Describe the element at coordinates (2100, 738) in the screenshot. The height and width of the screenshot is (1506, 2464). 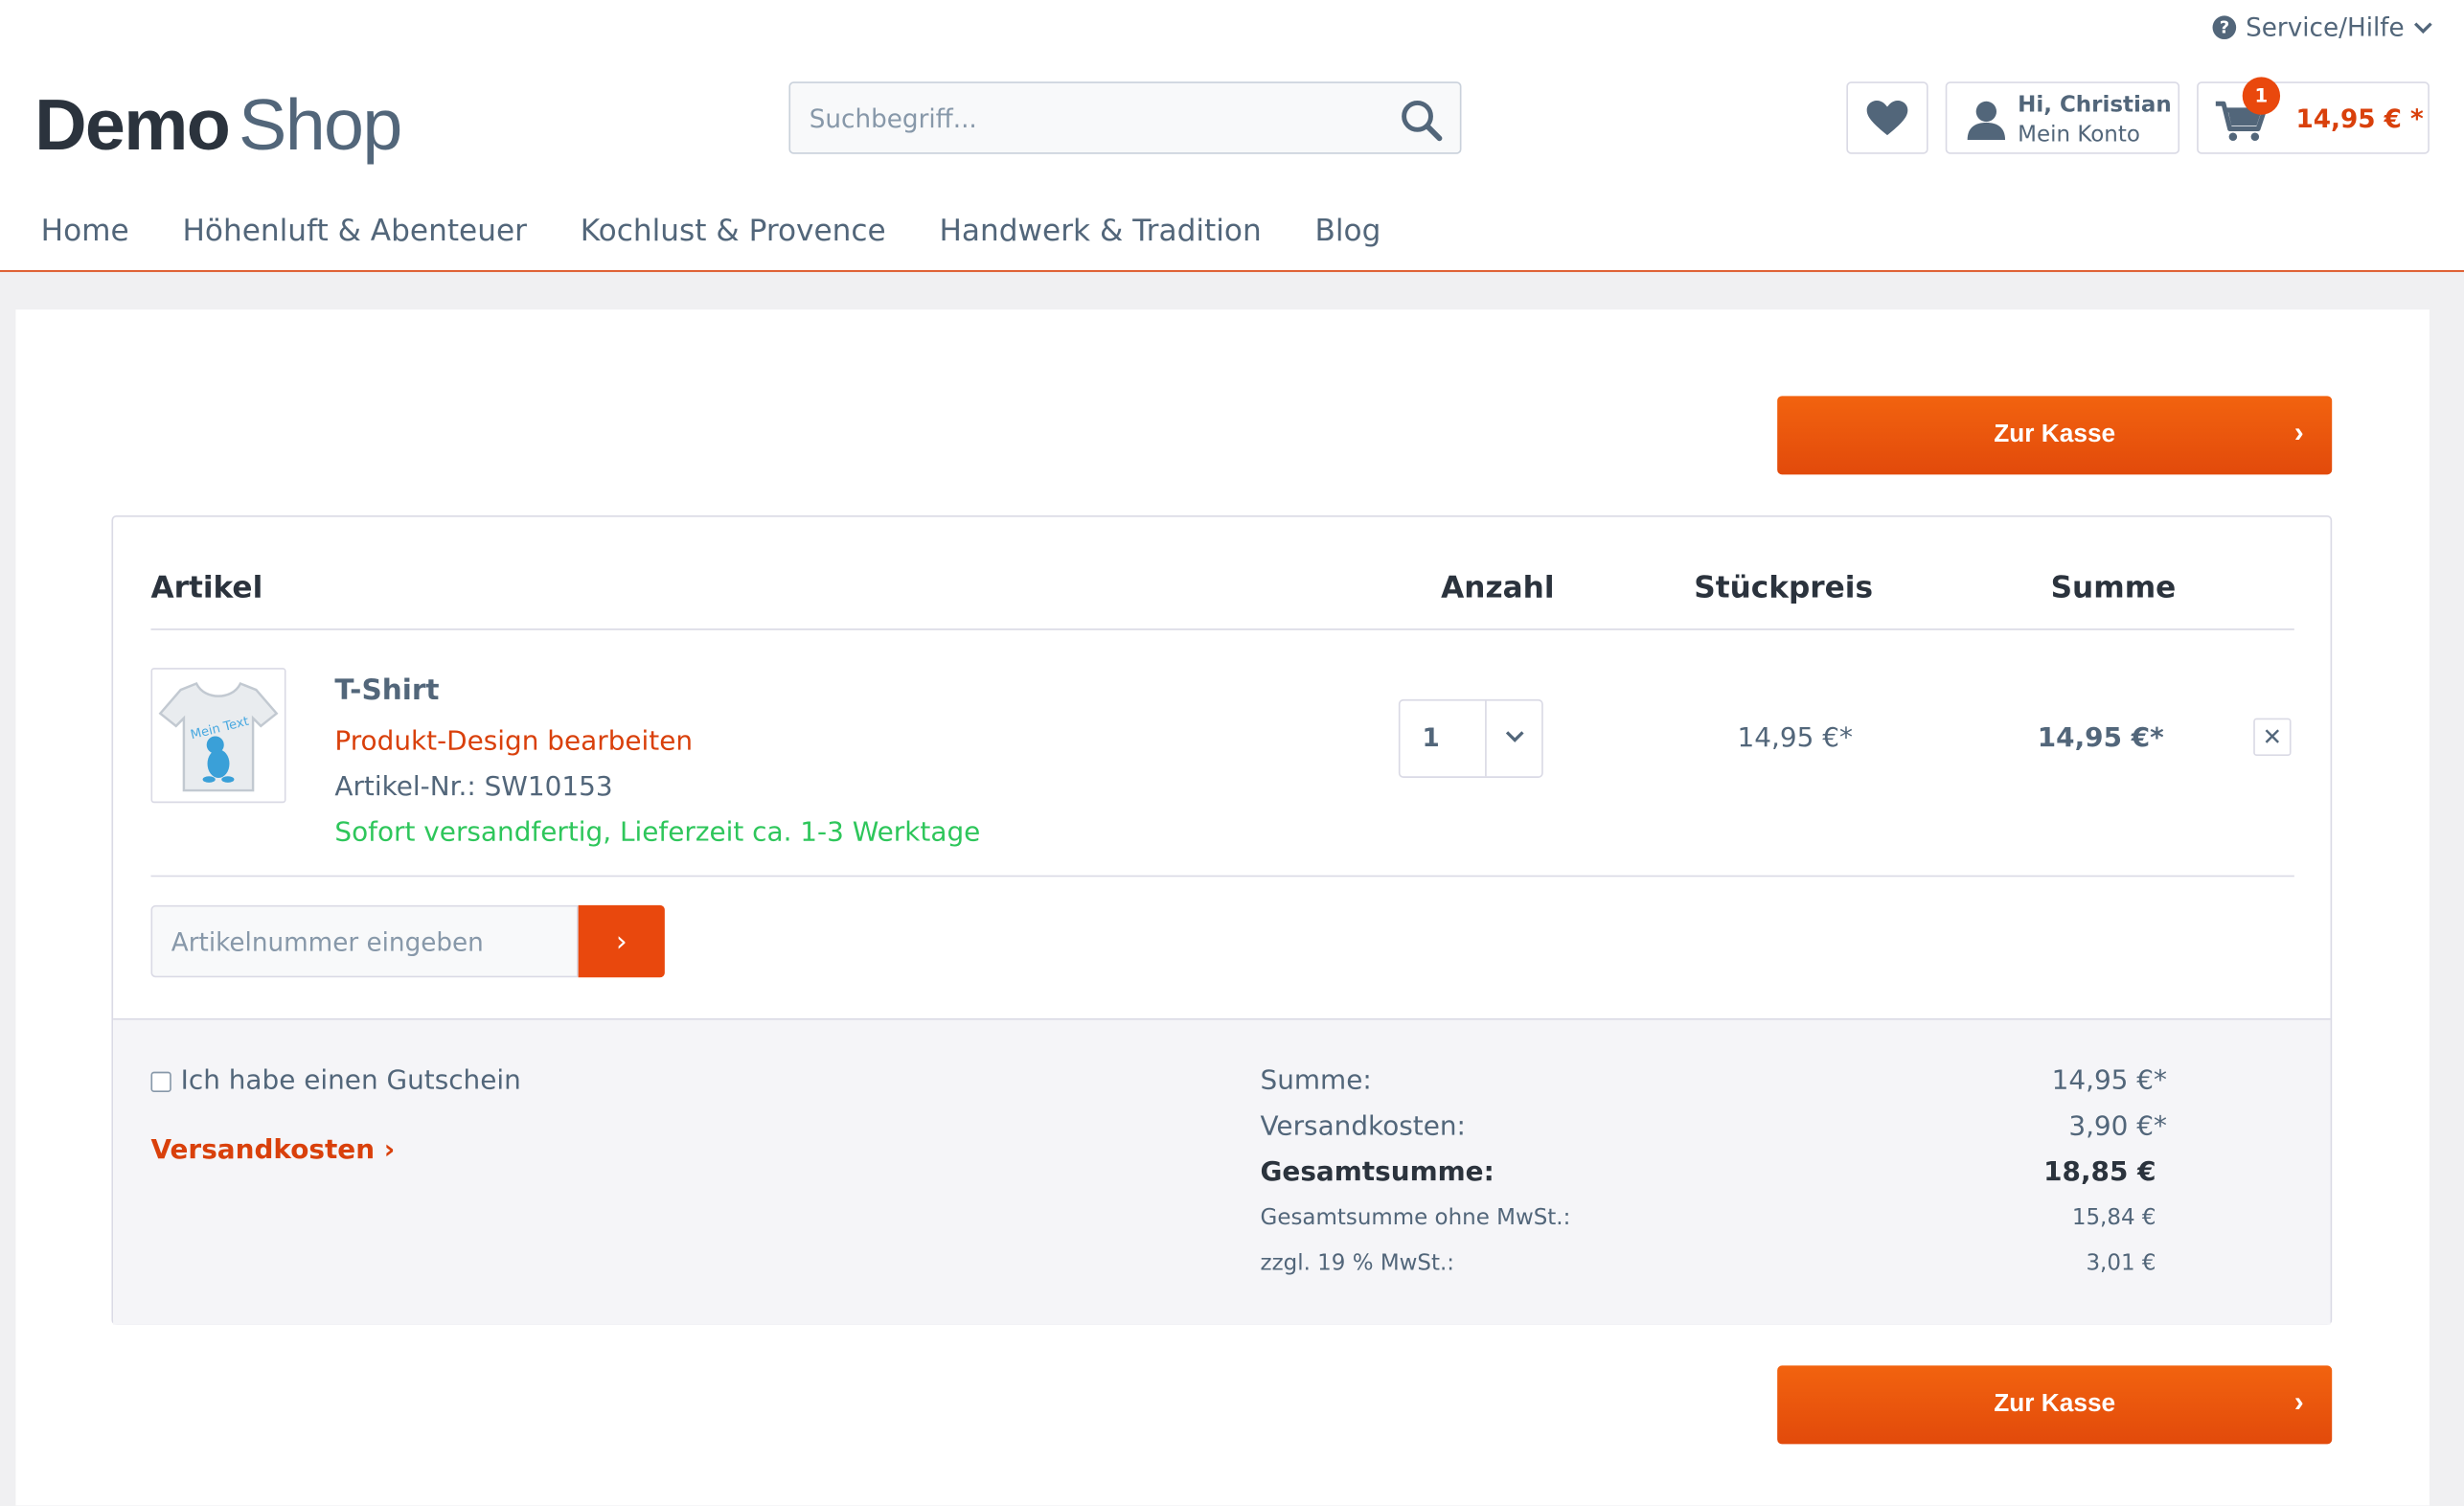
I see `line-total: 14,95 €*` at that location.